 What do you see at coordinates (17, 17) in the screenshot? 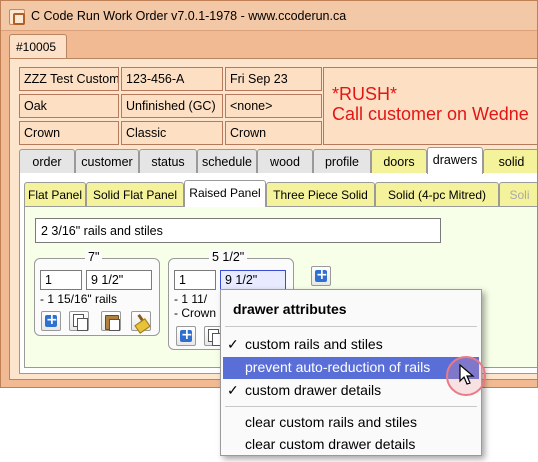
I see `app-icon` at bounding box center [17, 17].